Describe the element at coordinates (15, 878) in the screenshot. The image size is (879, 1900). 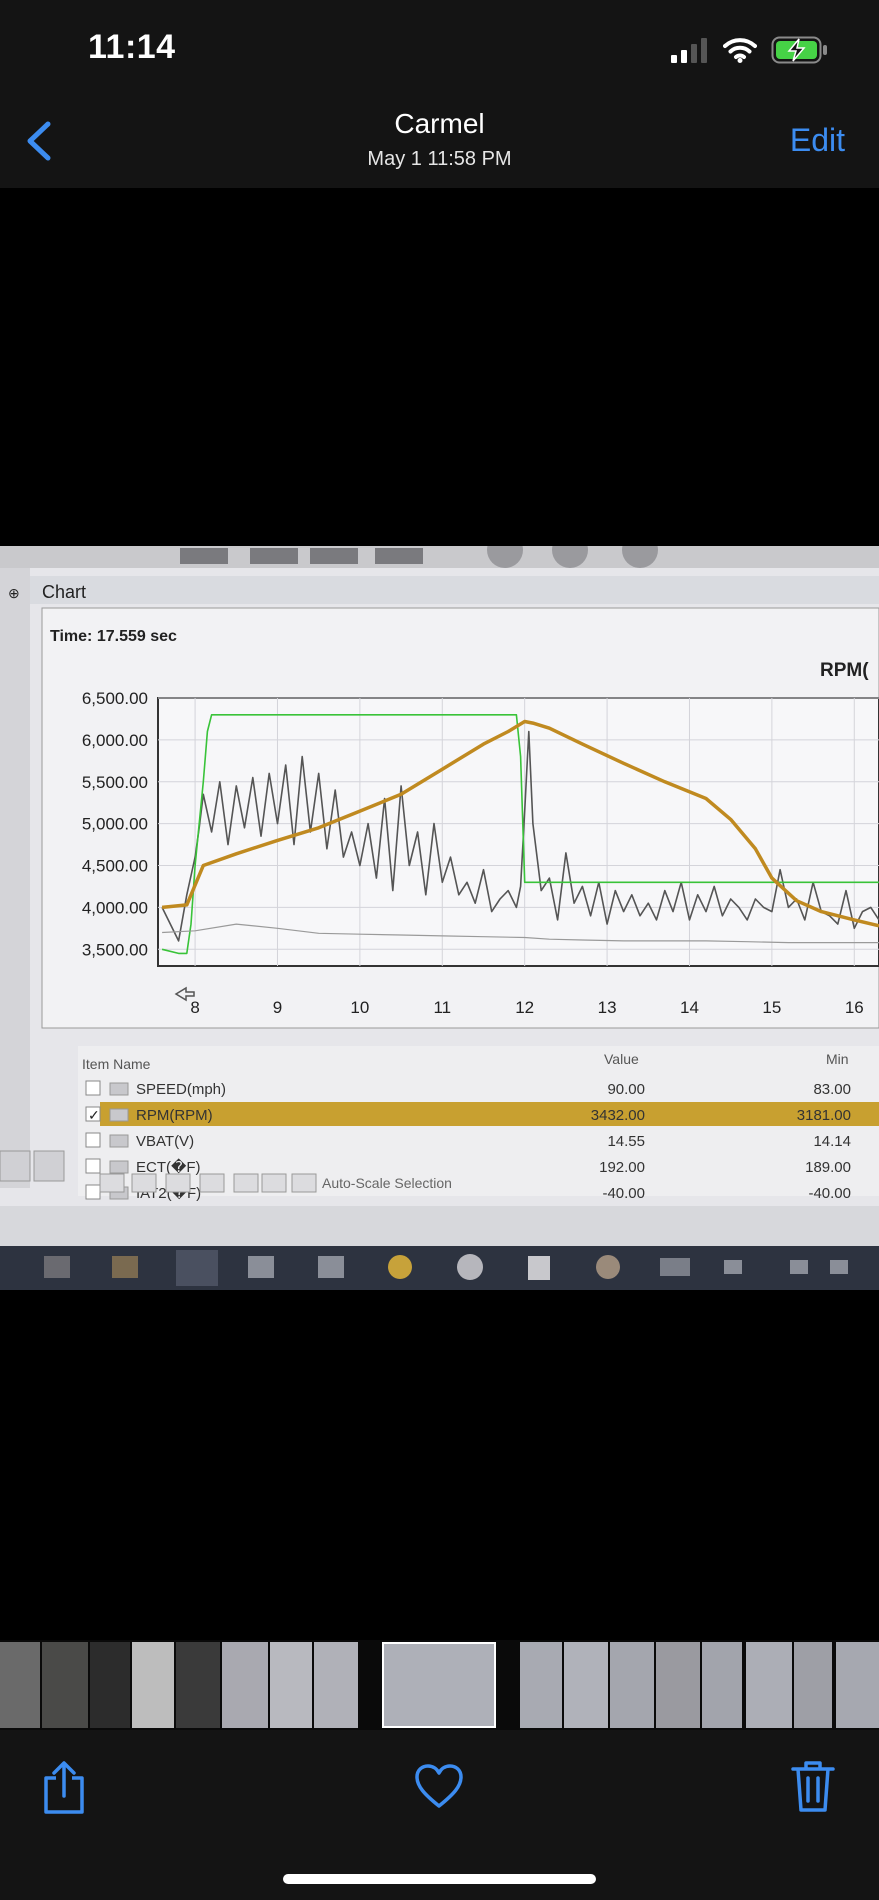
I see `dock-panel` at that location.